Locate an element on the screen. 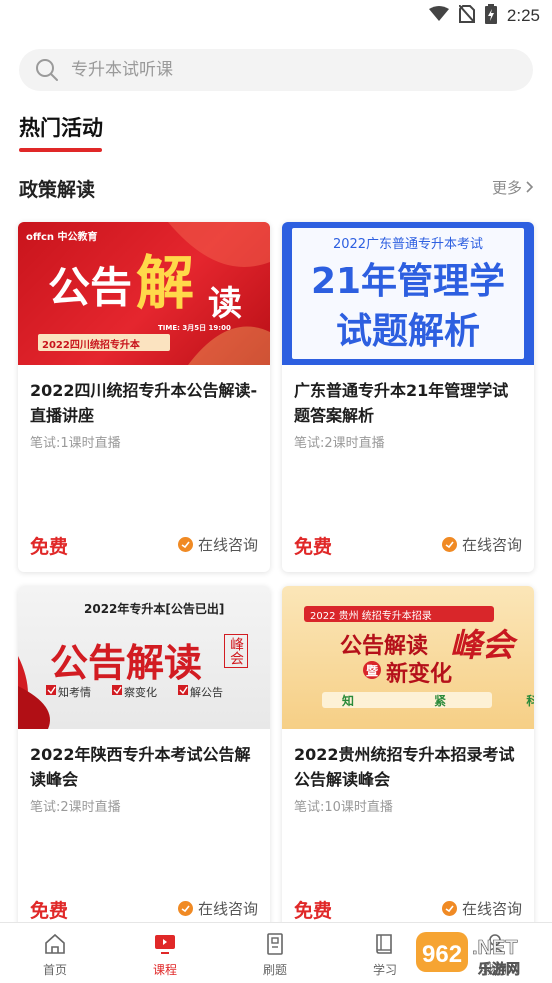  banner-checkboxes is located at coordinates (117, 690).